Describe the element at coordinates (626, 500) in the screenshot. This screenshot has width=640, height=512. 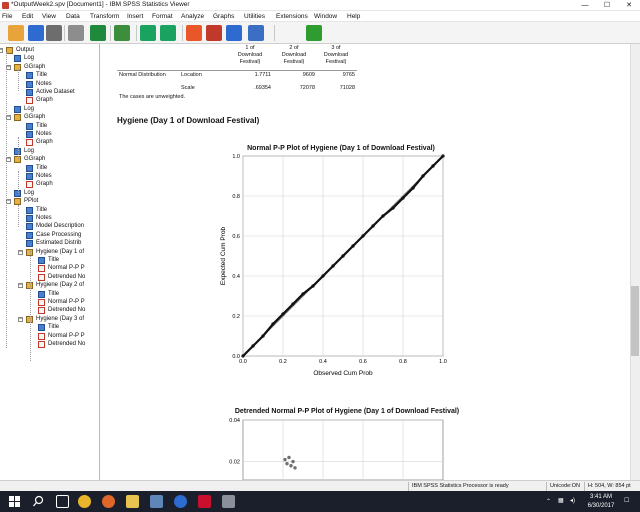
I see `notifications-icon: ☐` at that location.